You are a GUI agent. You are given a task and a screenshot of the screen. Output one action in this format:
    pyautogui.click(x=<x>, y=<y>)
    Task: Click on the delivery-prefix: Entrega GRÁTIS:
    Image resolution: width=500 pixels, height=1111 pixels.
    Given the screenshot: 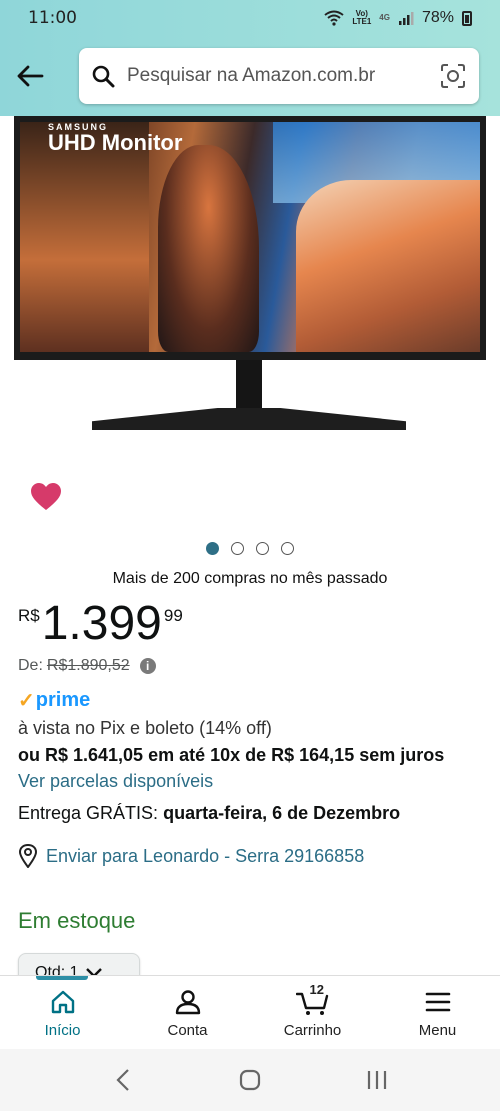 What is the action you would take?
    pyautogui.click(x=88, y=813)
    